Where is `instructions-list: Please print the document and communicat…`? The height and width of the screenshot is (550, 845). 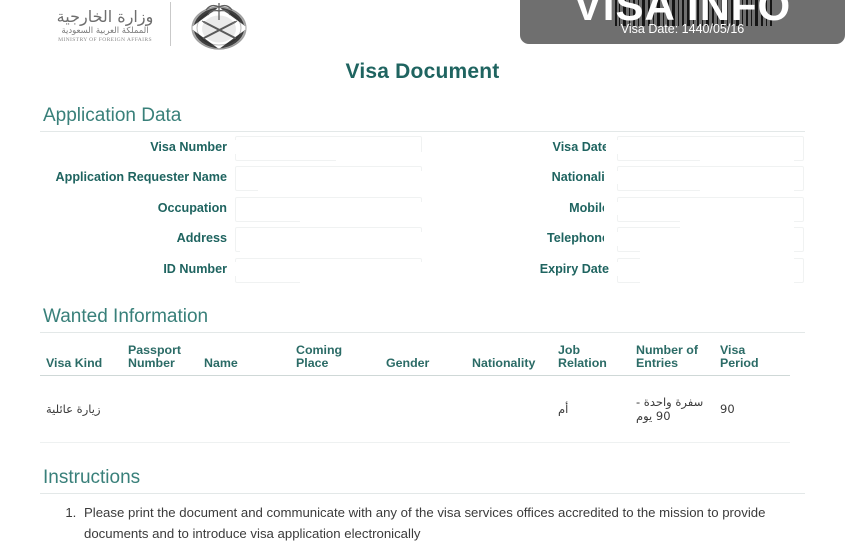 instructions-list: Please print the document and communicat… is located at coordinates (422, 523).